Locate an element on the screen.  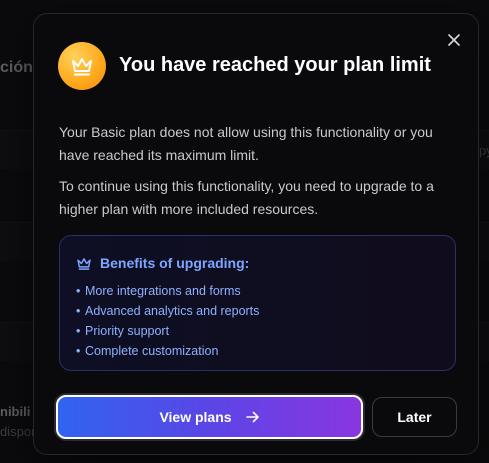
crown-badge is located at coordinates (82, 66).